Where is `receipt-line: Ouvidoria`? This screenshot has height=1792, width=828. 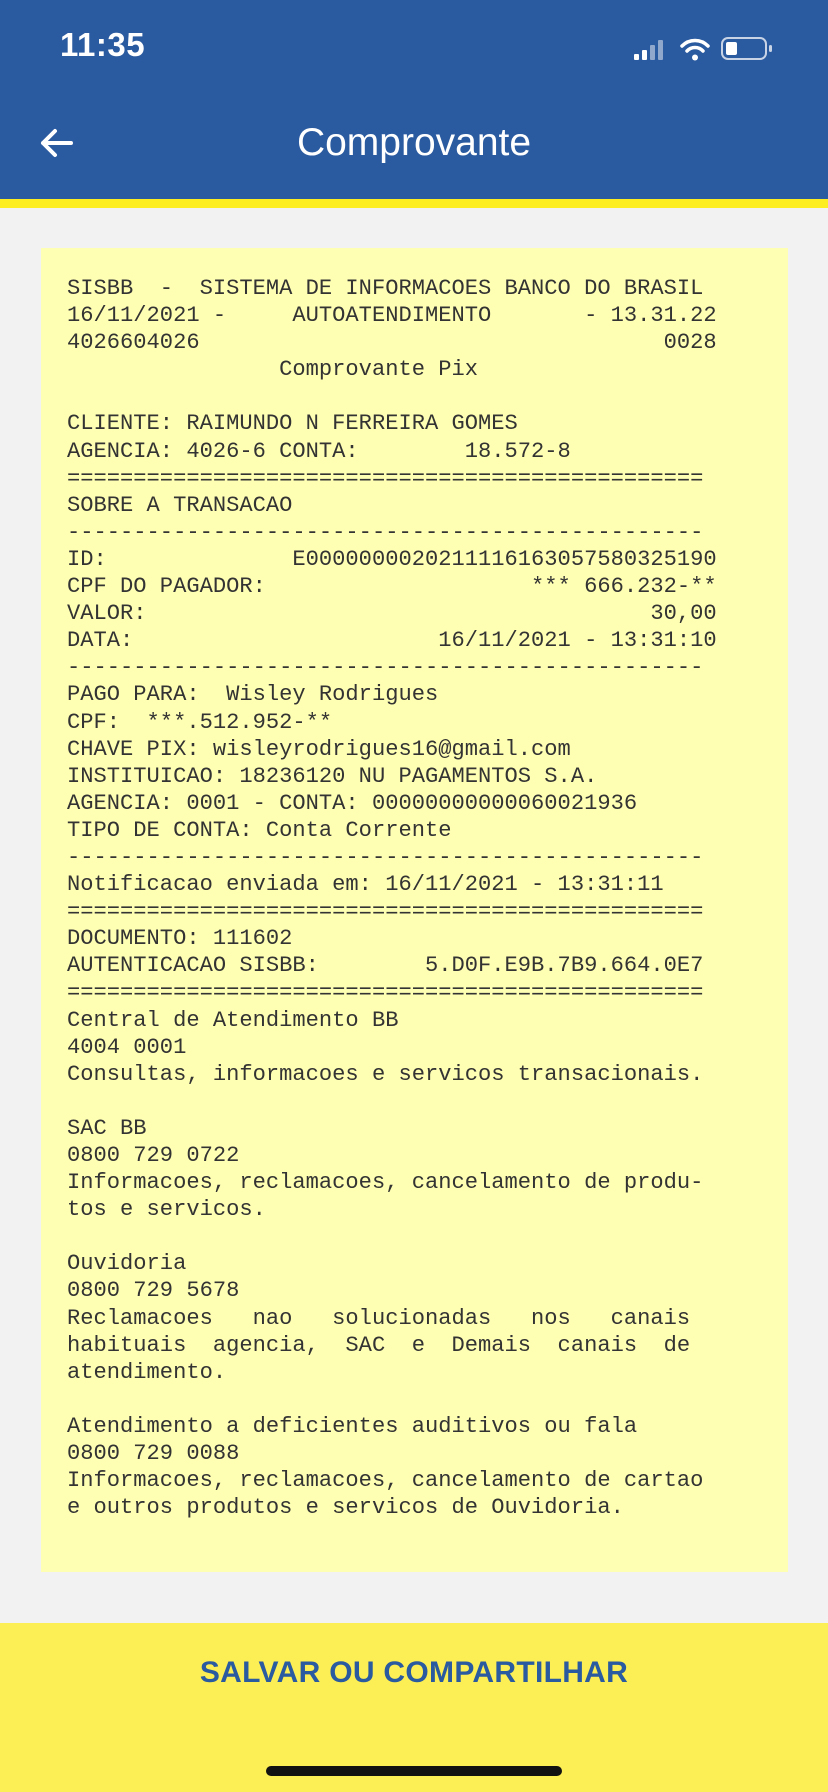
receipt-line: Ouvidoria is located at coordinates (127, 1264).